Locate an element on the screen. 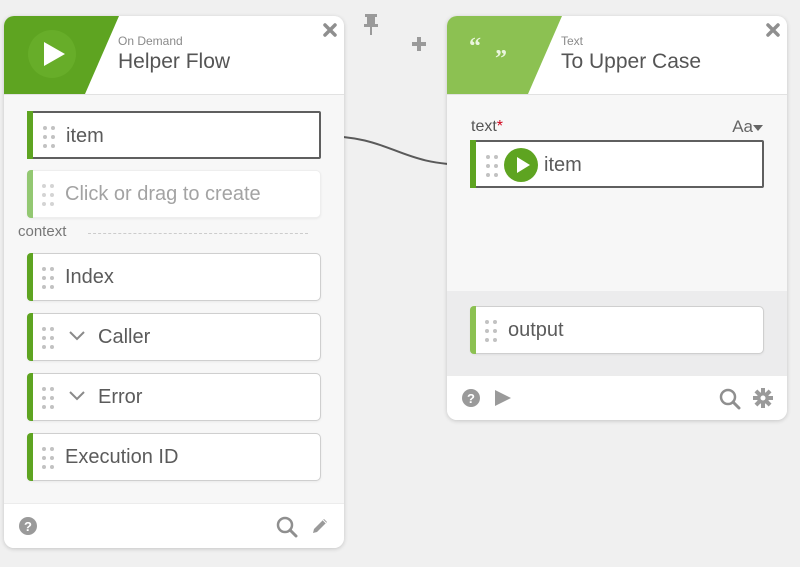 The width and height of the screenshot is (800, 567). slot-label: output is located at coordinates (536, 330).